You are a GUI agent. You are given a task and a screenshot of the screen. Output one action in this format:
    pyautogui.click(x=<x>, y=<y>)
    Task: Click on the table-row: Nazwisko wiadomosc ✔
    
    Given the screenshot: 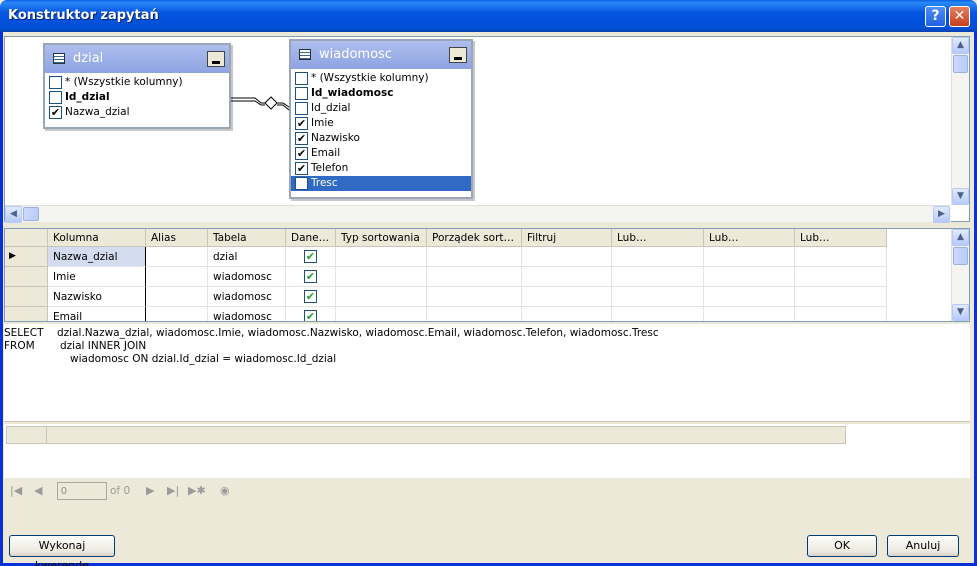 What is the action you would take?
    pyautogui.click(x=446, y=297)
    